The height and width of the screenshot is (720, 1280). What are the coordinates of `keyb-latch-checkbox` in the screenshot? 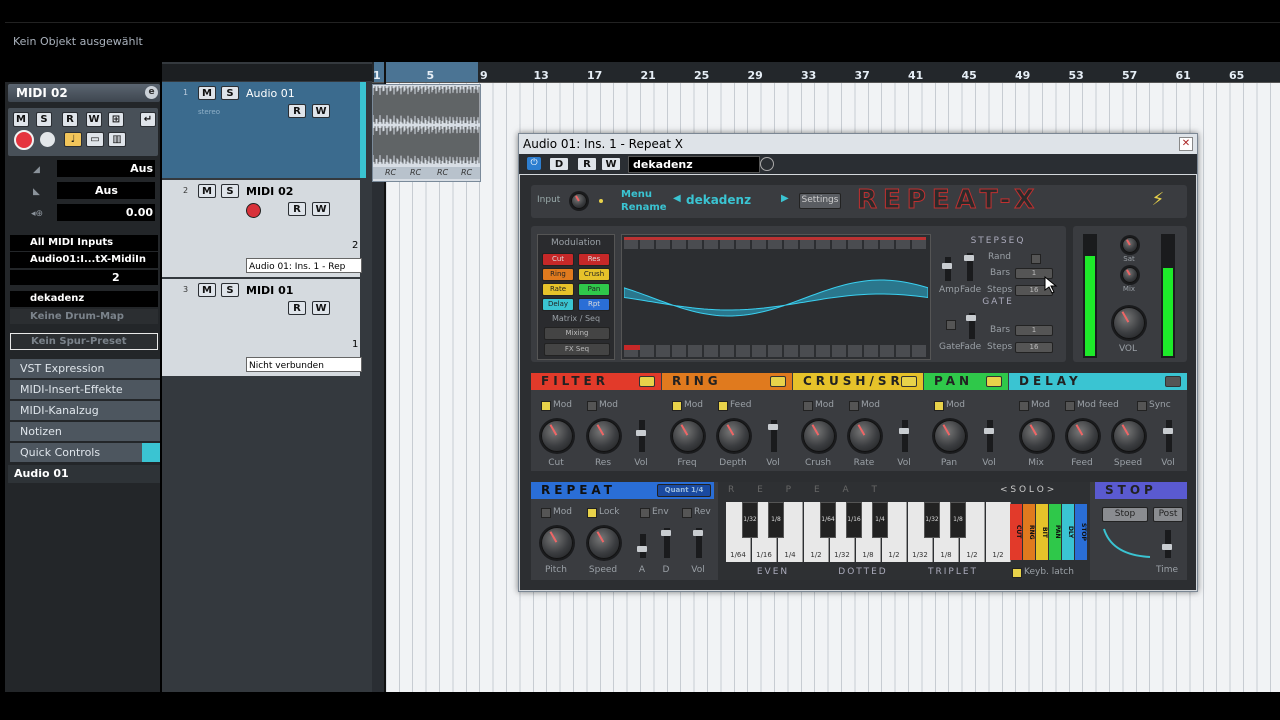 It's located at (1017, 573).